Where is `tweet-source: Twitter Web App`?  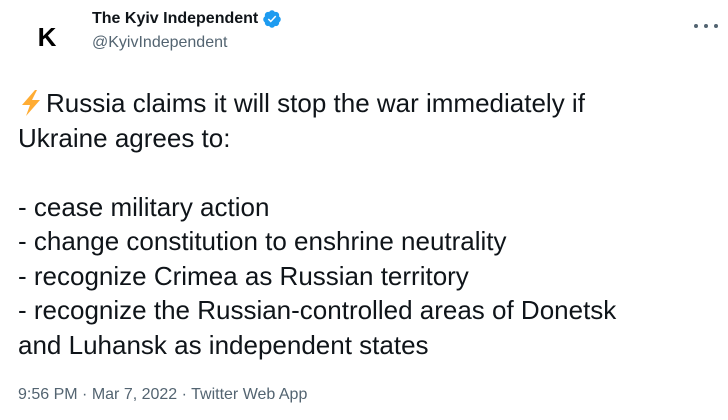
tweet-source: Twitter Web App is located at coordinates (249, 394).